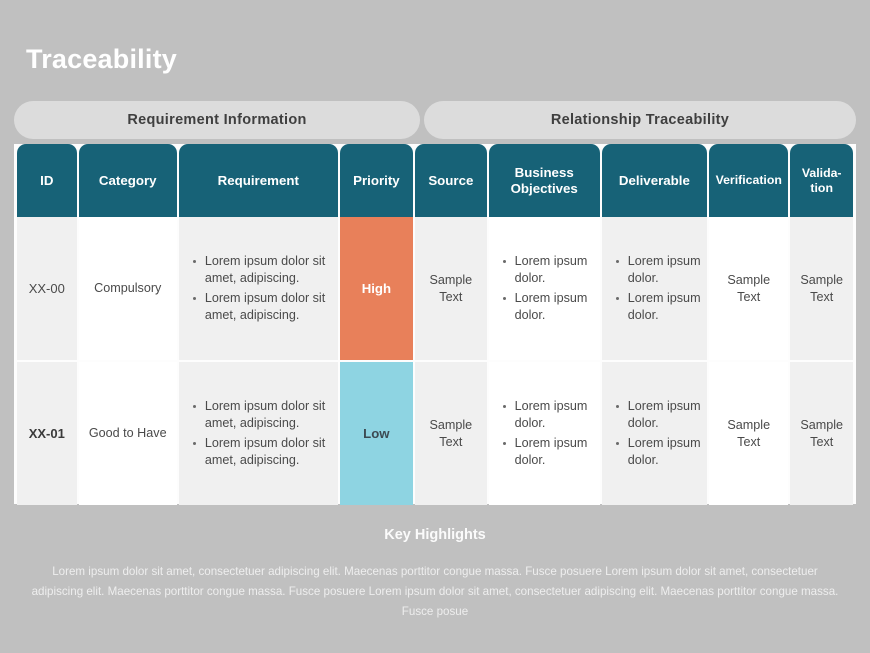 The width and height of the screenshot is (870, 653). I want to click on cell-id: XX-00, so click(47, 288).